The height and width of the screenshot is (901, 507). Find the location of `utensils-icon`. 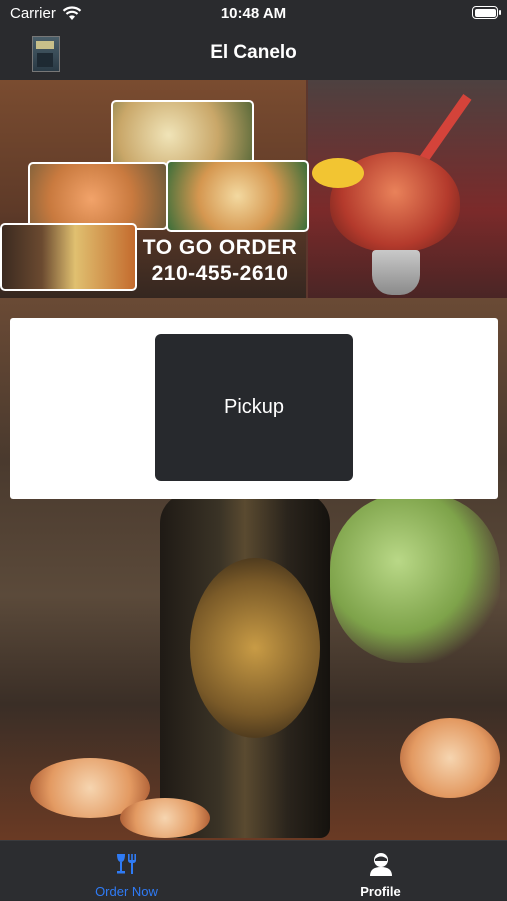

utensils-icon is located at coordinates (126, 864).